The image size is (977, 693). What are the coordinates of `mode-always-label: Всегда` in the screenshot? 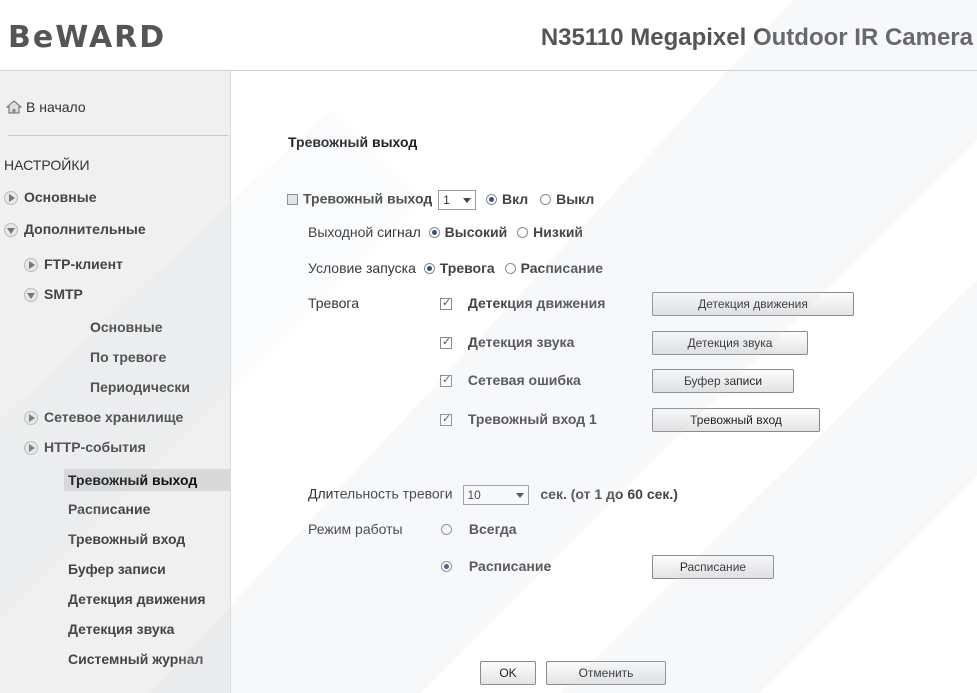 It's located at (492, 529).